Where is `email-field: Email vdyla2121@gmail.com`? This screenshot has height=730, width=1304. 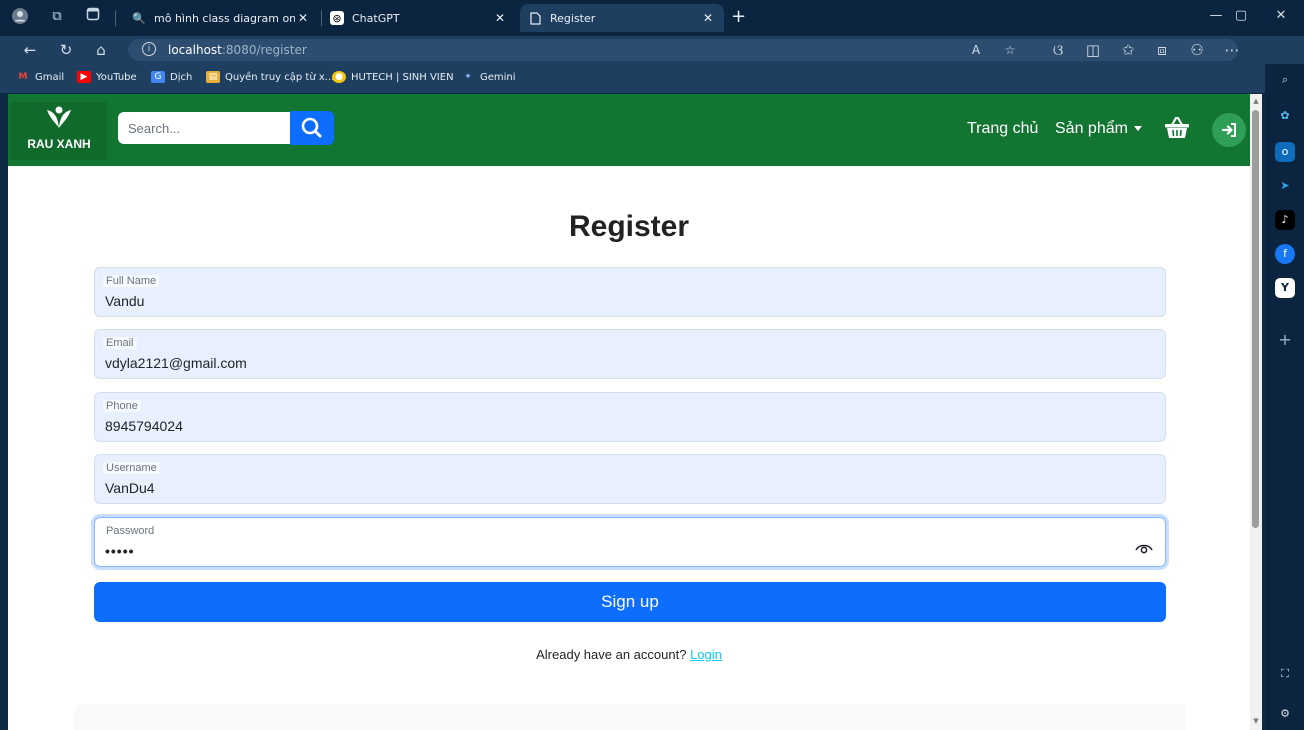
email-field: Email vdyla2121@gmail.com is located at coordinates (630, 354).